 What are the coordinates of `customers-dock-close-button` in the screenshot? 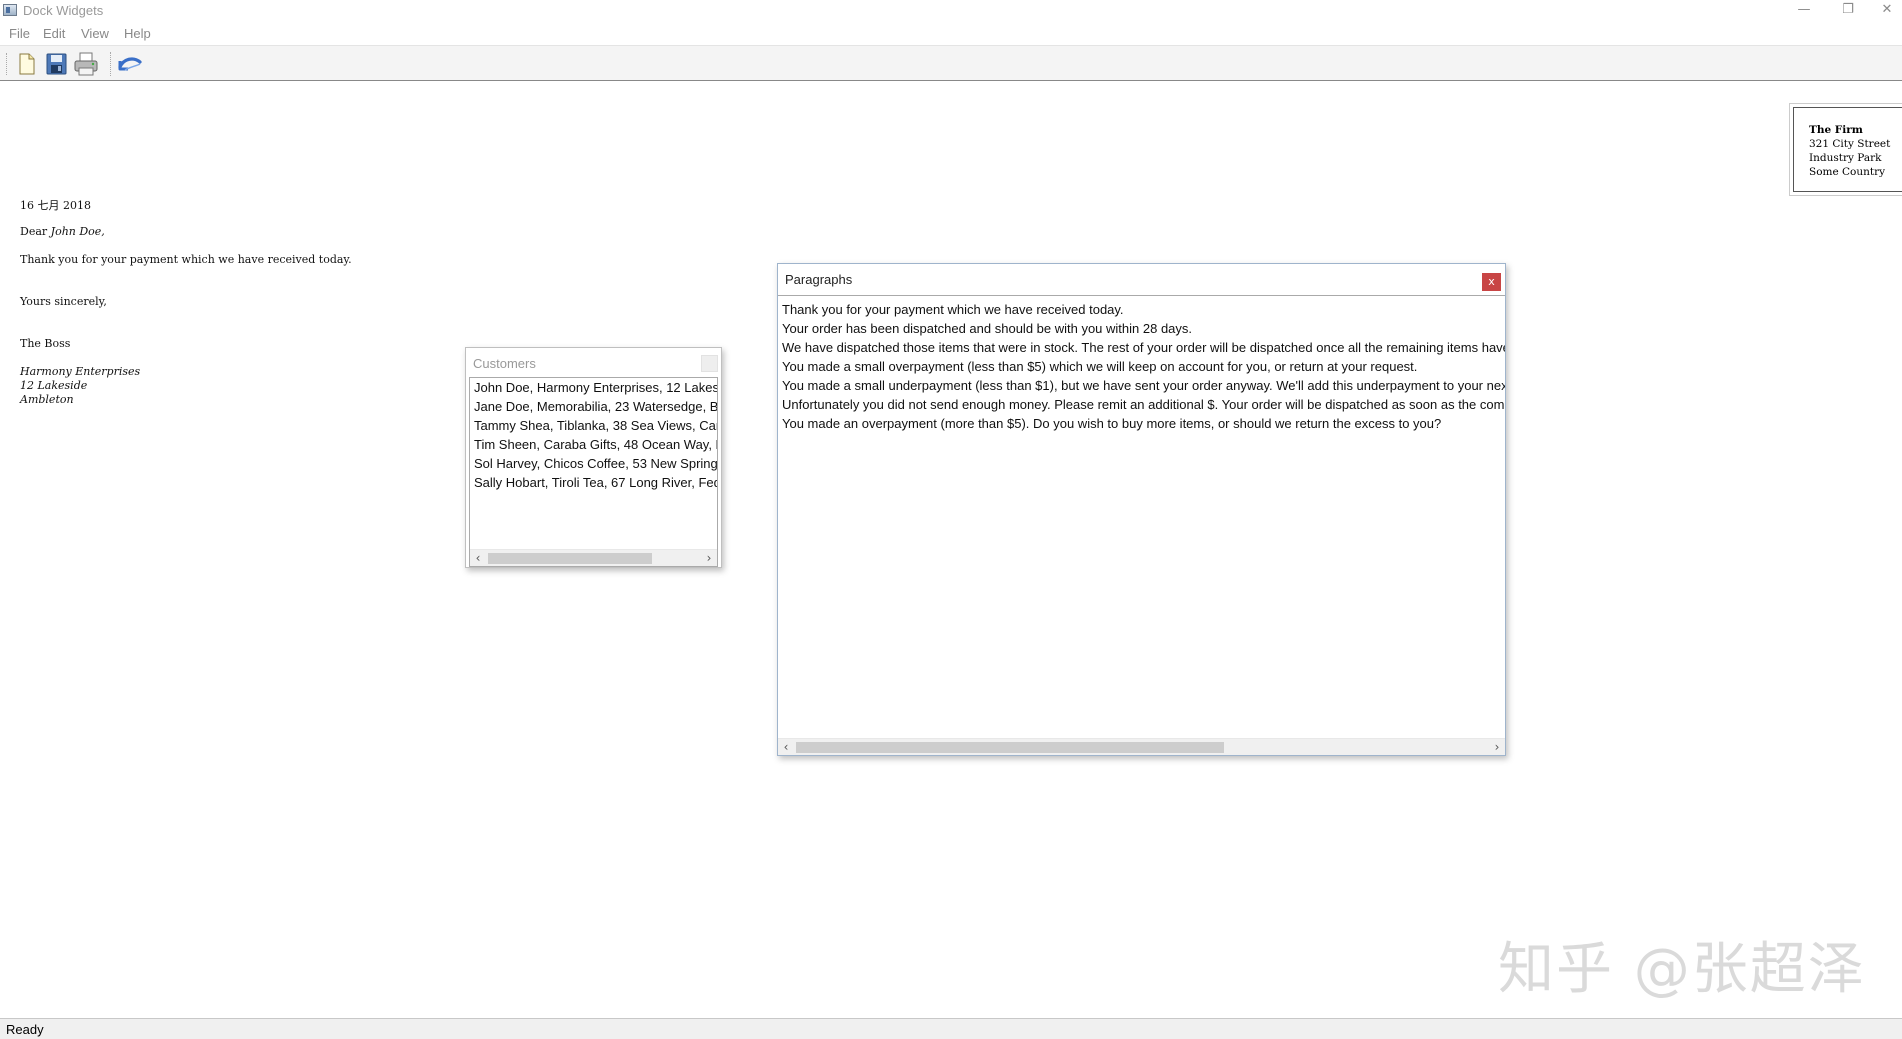 It's located at (709, 363).